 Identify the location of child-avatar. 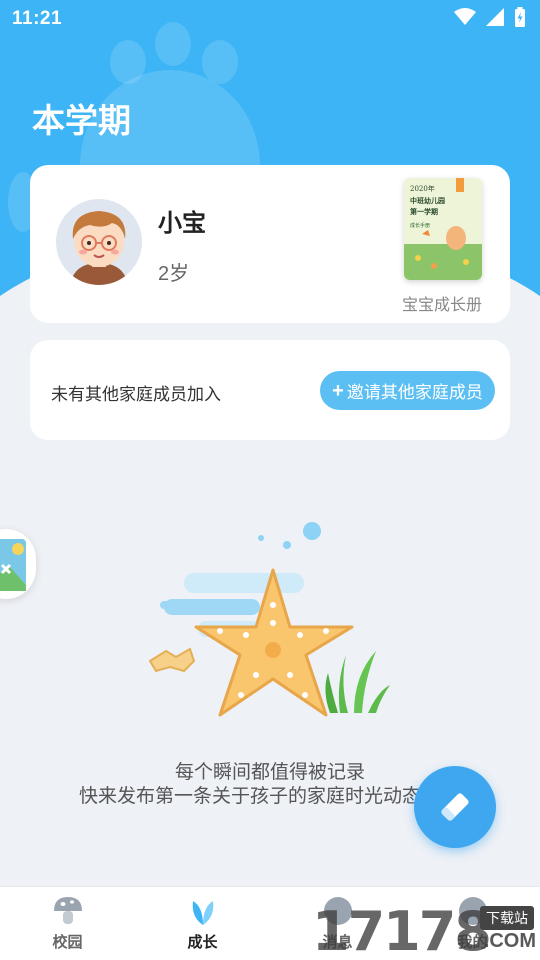
(99, 242).